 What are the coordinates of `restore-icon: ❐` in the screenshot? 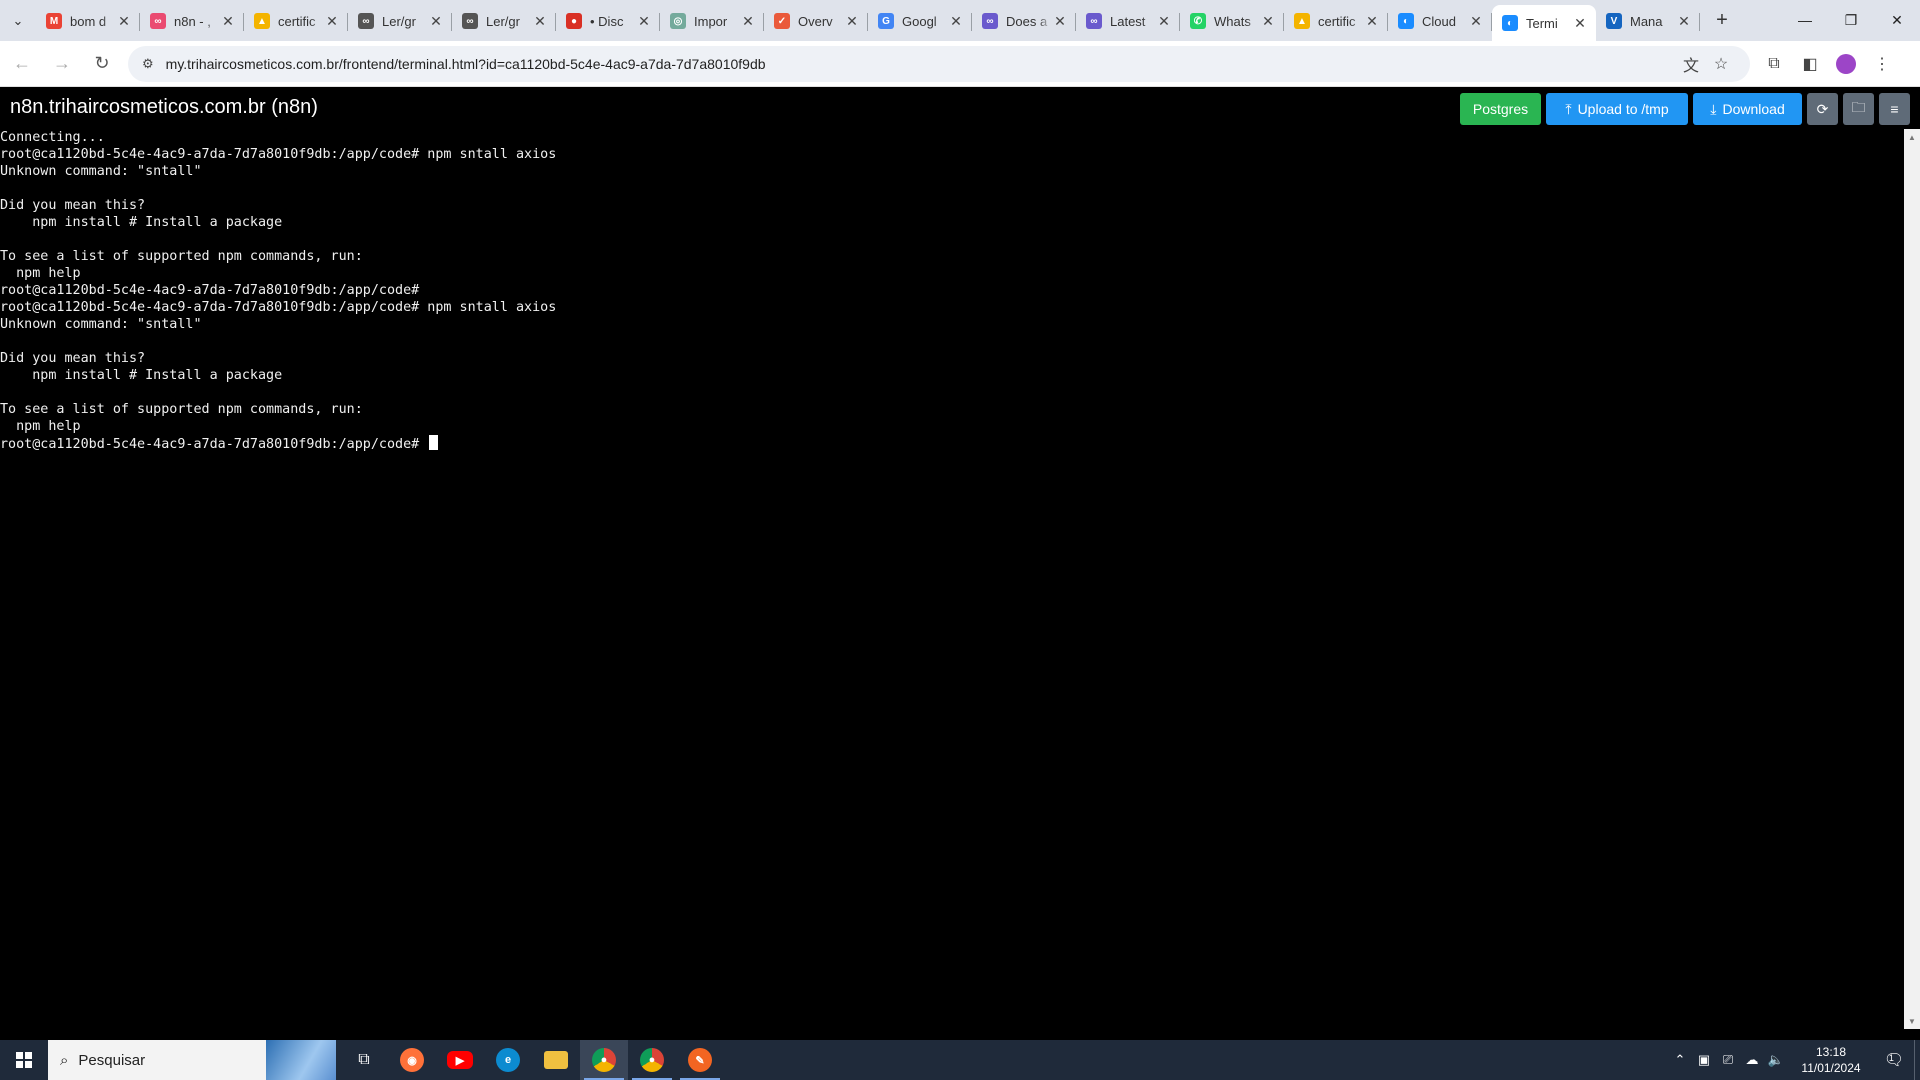 It's located at (1851, 20).